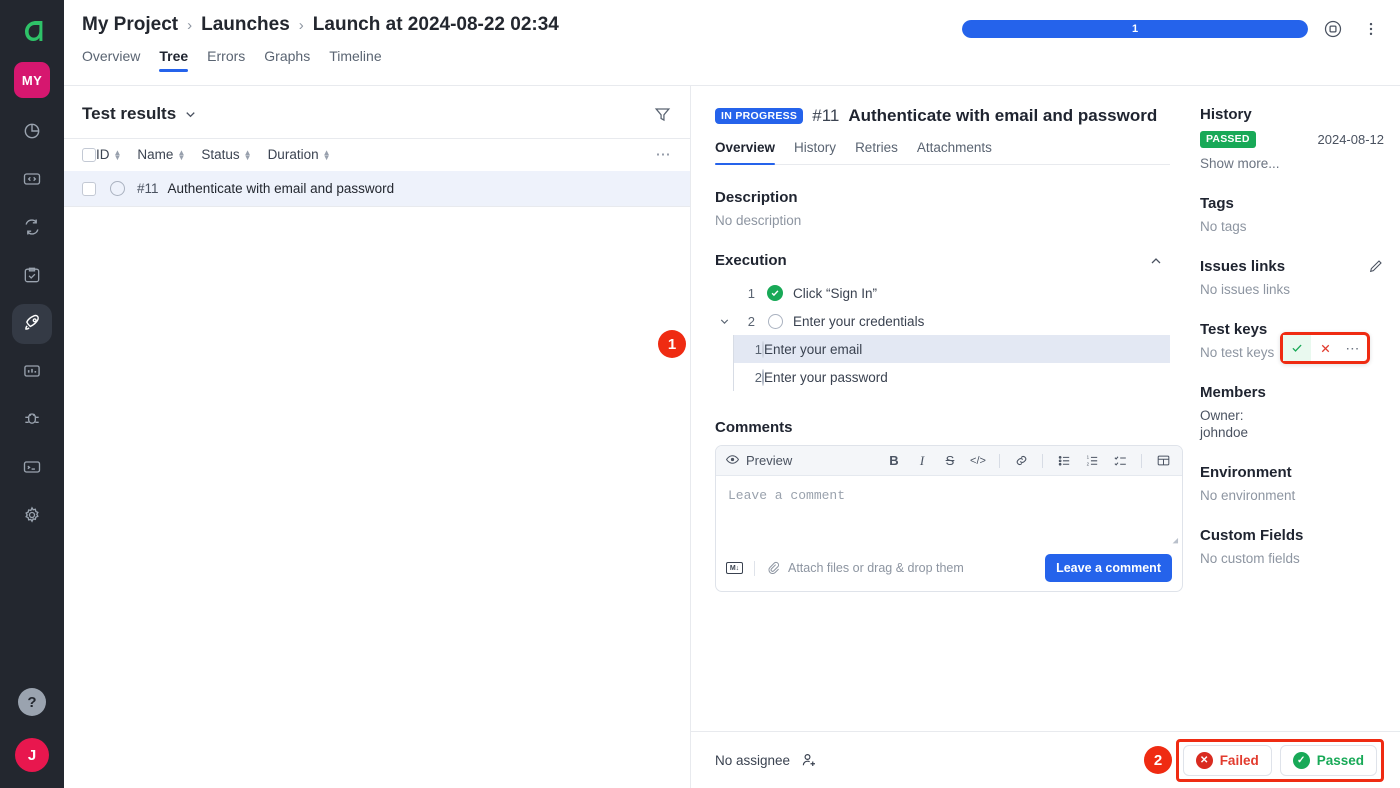 This screenshot has width=1400, height=788. Describe the element at coordinates (108, 154) in the screenshot. I see `column-id: ID ▲ ▼` at that location.